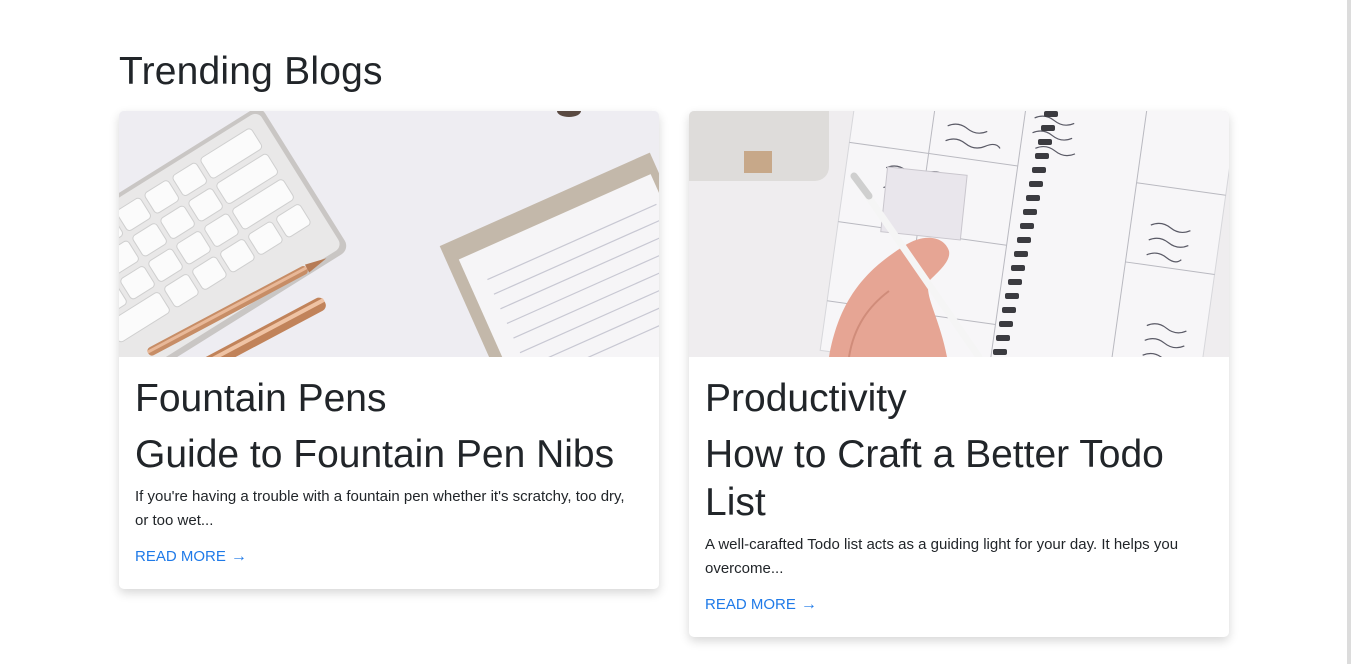 The image size is (1351, 664). What do you see at coordinates (375, 454) in the screenshot?
I see `blog-title: Guide to Fountain Pen Nibs` at bounding box center [375, 454].